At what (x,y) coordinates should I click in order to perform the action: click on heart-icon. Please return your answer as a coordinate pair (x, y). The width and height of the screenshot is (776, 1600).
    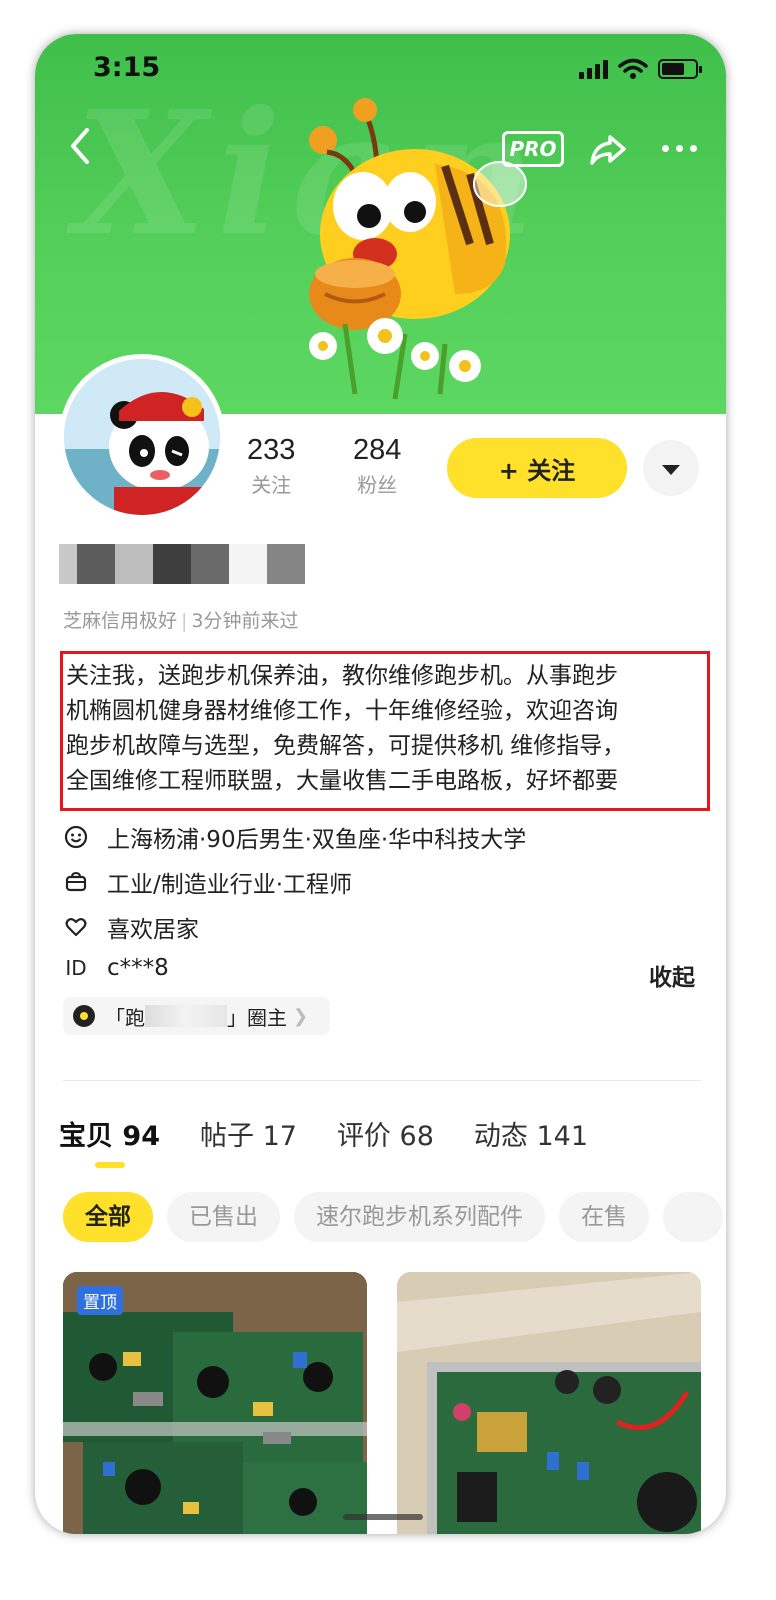
    Looking at the image, I should click on (76, 927).